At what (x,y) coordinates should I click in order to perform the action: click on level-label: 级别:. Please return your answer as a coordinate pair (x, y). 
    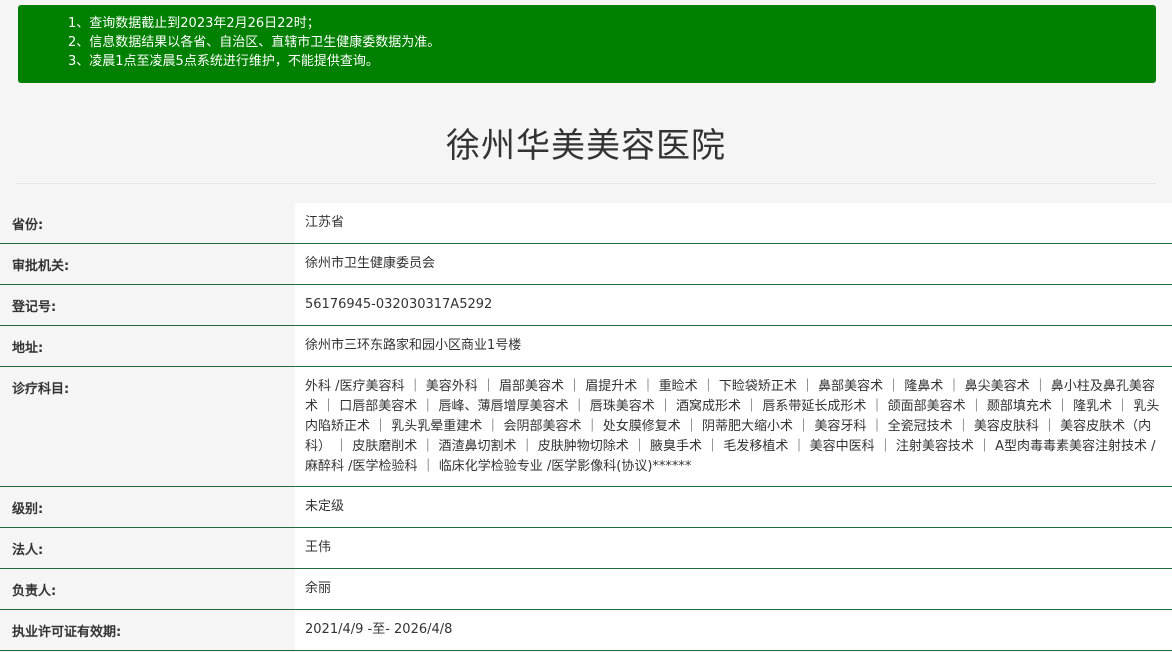
    Looking at the image, I should click on (147, 507).